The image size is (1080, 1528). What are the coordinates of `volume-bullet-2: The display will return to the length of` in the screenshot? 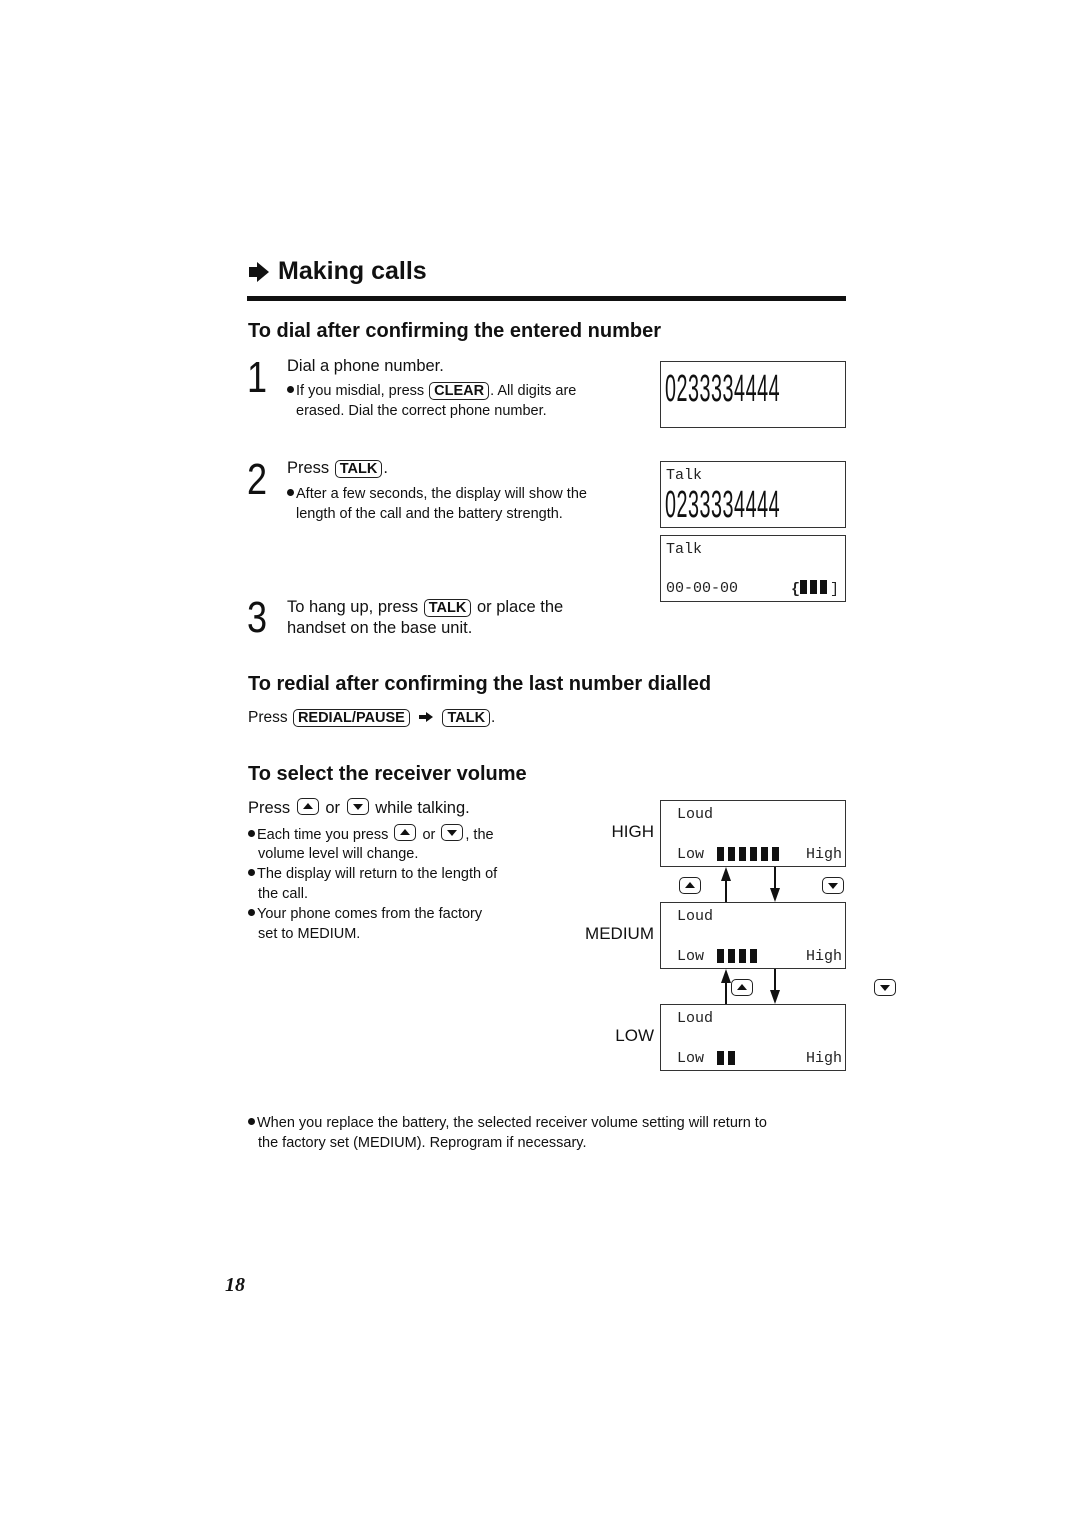 It's located at (372, 874).